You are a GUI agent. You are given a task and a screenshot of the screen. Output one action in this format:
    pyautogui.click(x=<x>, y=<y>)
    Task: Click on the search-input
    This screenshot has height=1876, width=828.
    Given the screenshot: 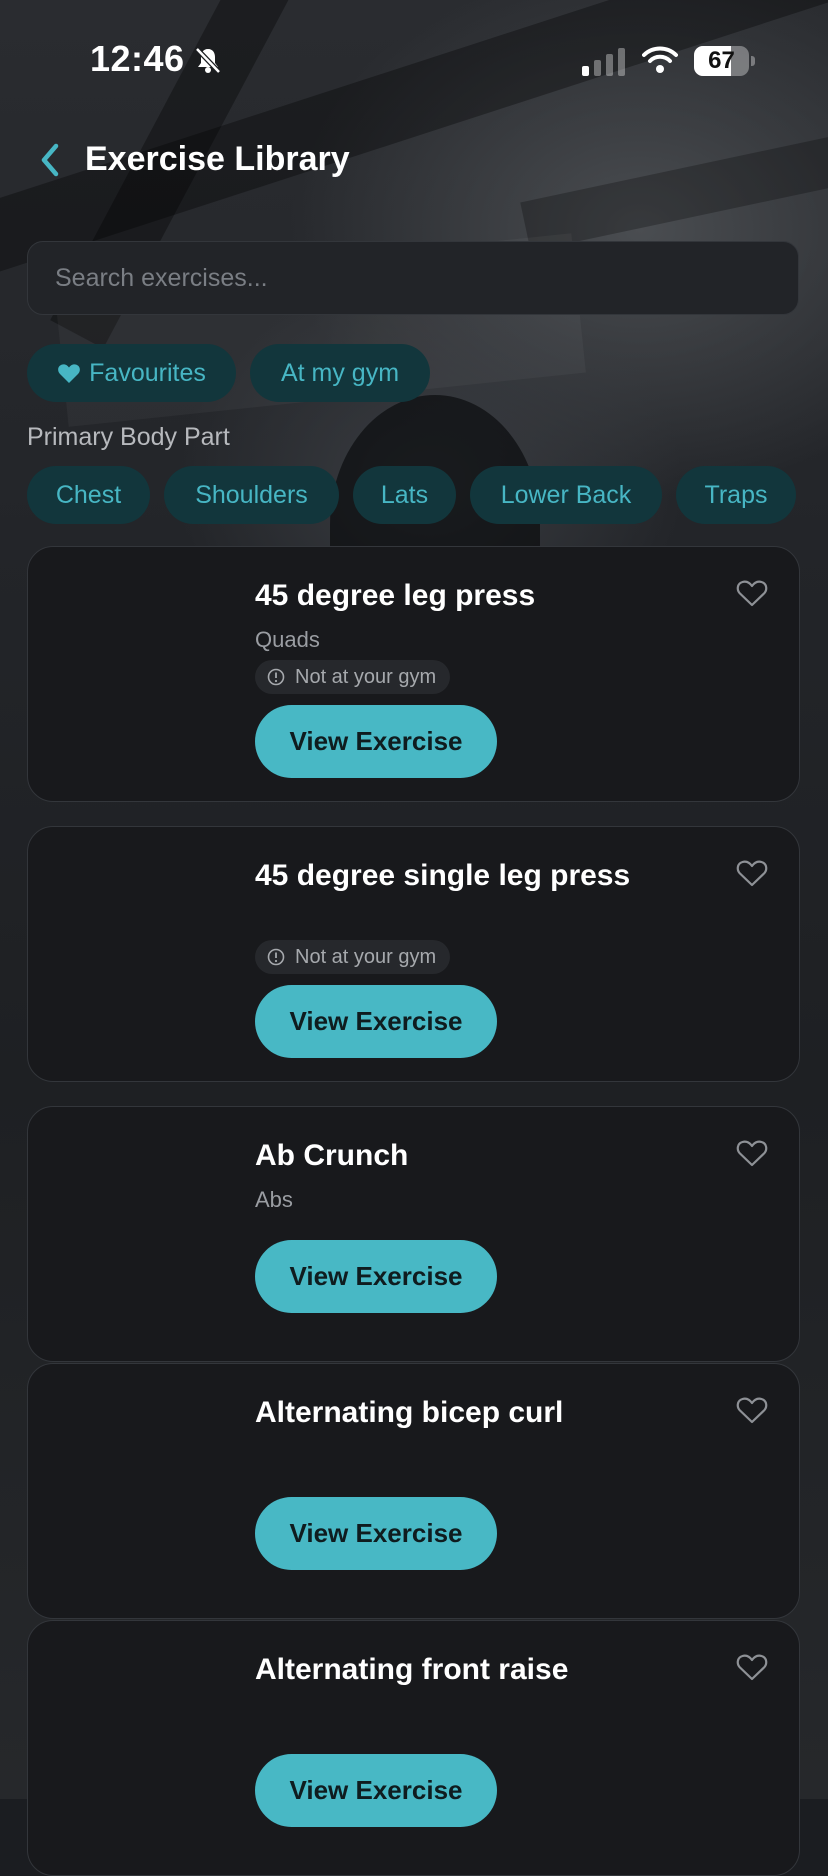 What is the action you would take?
    pyautogui.click(x=413, y=278)
    